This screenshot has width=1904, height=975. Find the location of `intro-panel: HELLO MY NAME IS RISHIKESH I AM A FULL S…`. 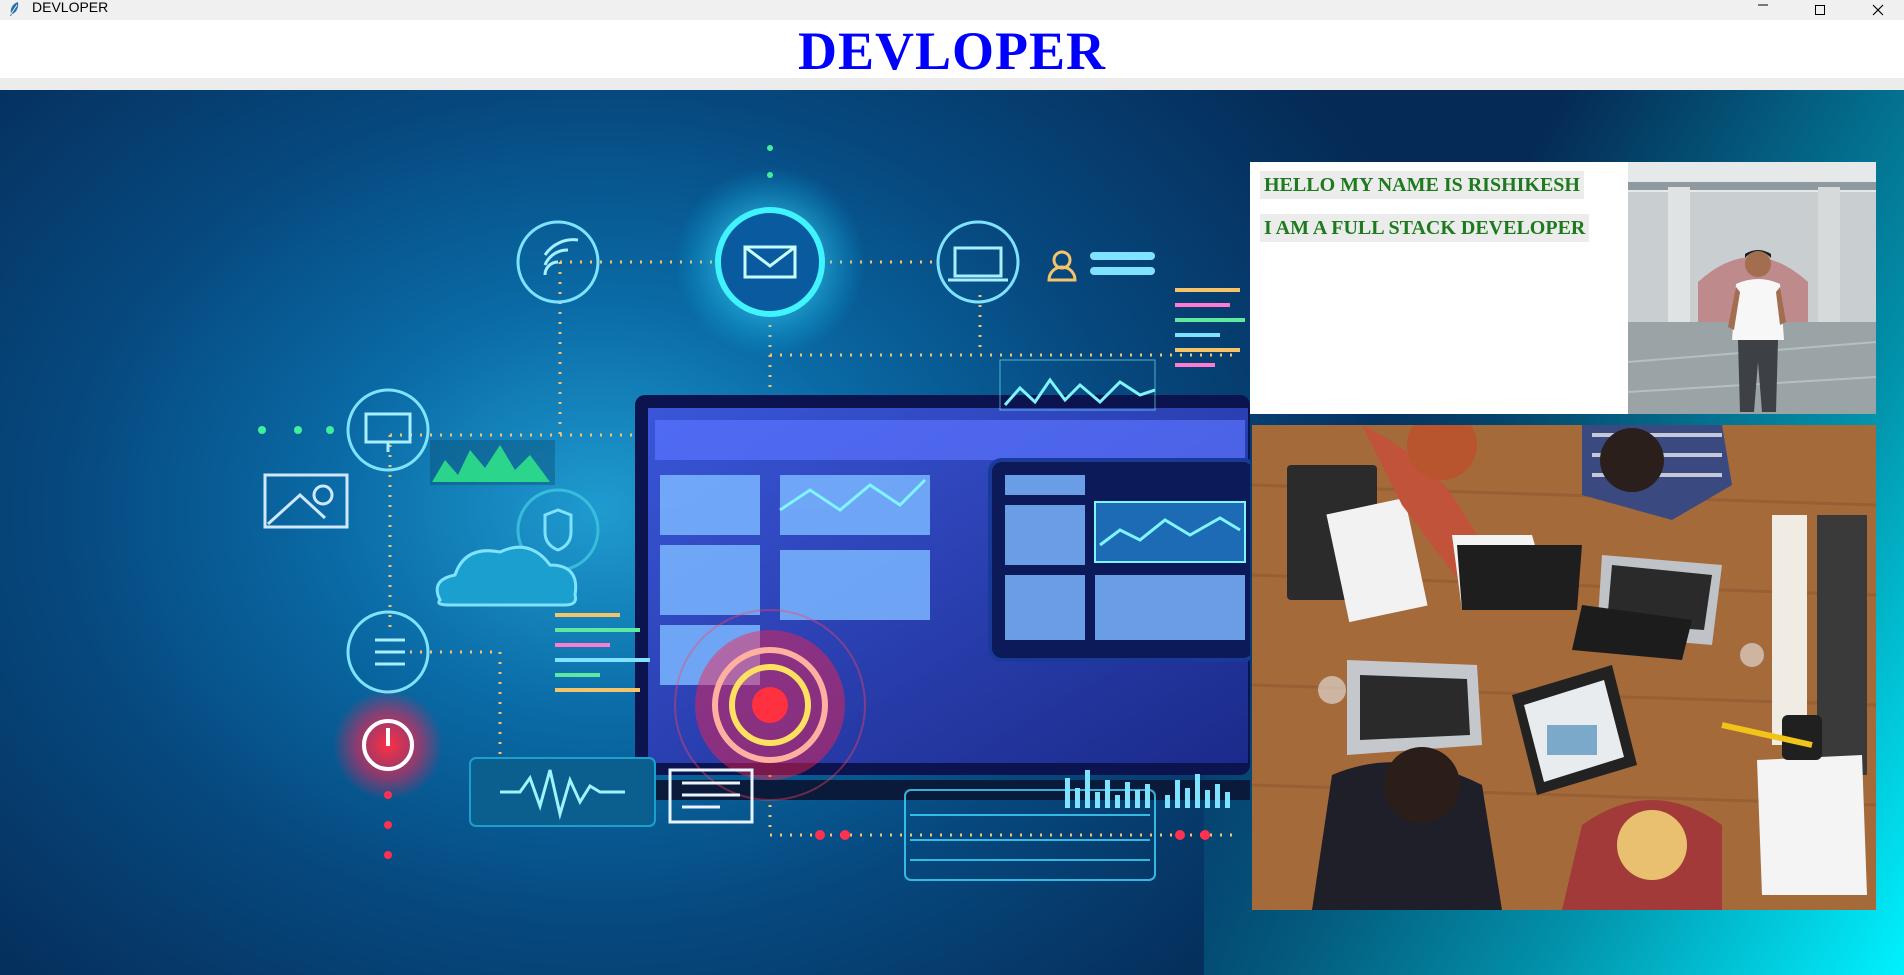

intro-panel: HELLO MY NAME IS RISHIKESH I AM A FULL S… is located at coordinates (1439, 288).